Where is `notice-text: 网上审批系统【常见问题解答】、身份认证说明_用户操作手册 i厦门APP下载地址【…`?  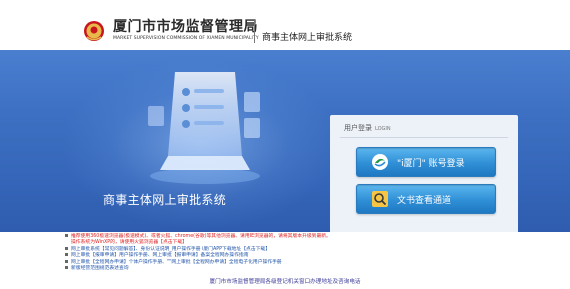 notice-text: 网上审批系统【常见问题解答】、身份认证说明_用户操作手册 i厦门APP下载地址【… is located at coordinates (171, 249).